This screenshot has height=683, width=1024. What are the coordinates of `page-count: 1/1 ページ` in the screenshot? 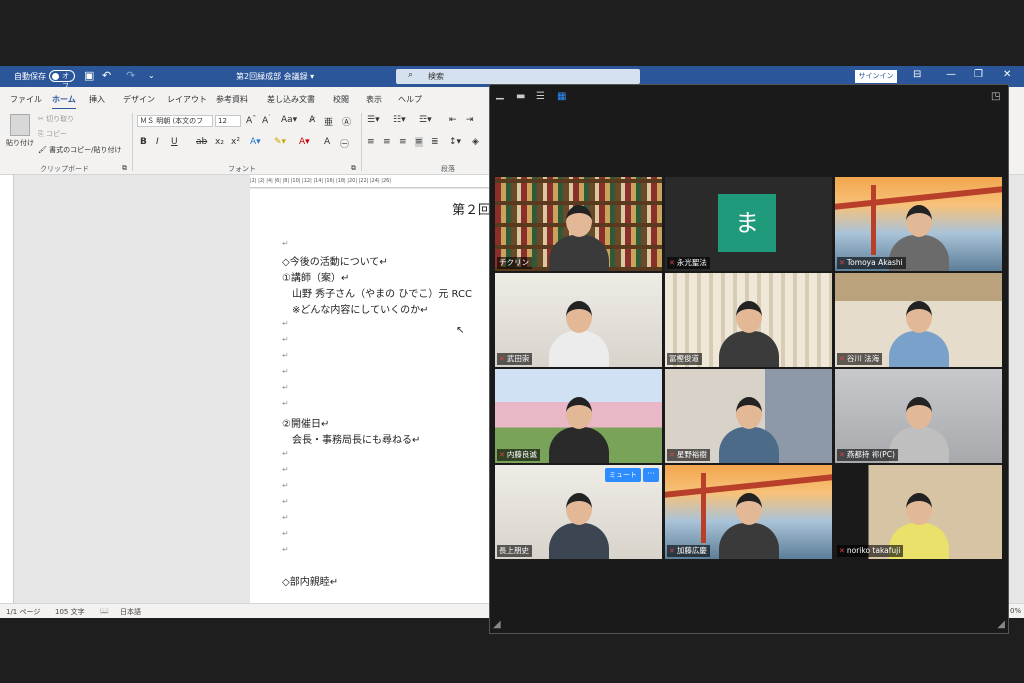 It's located at (23, 612).